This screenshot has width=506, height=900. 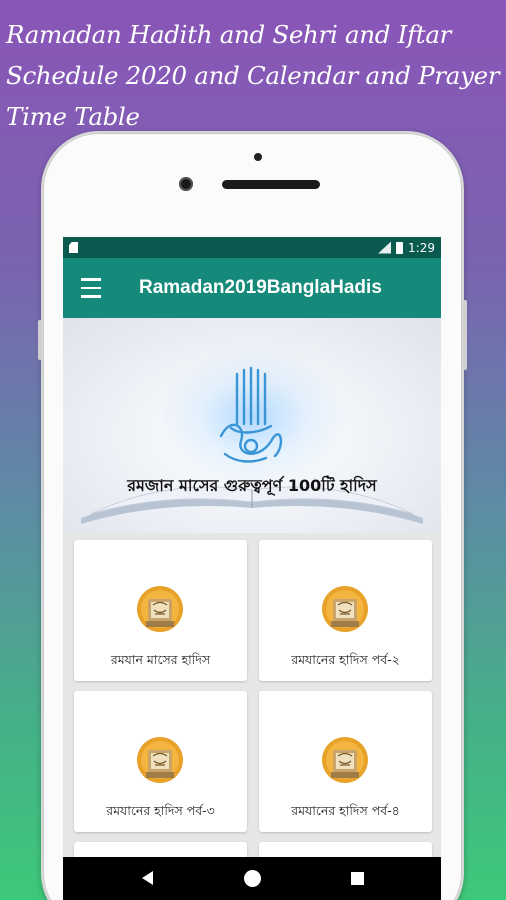 I want to click on card-label: রমযান মাসের হাদিস, so click(x=160, y=659).